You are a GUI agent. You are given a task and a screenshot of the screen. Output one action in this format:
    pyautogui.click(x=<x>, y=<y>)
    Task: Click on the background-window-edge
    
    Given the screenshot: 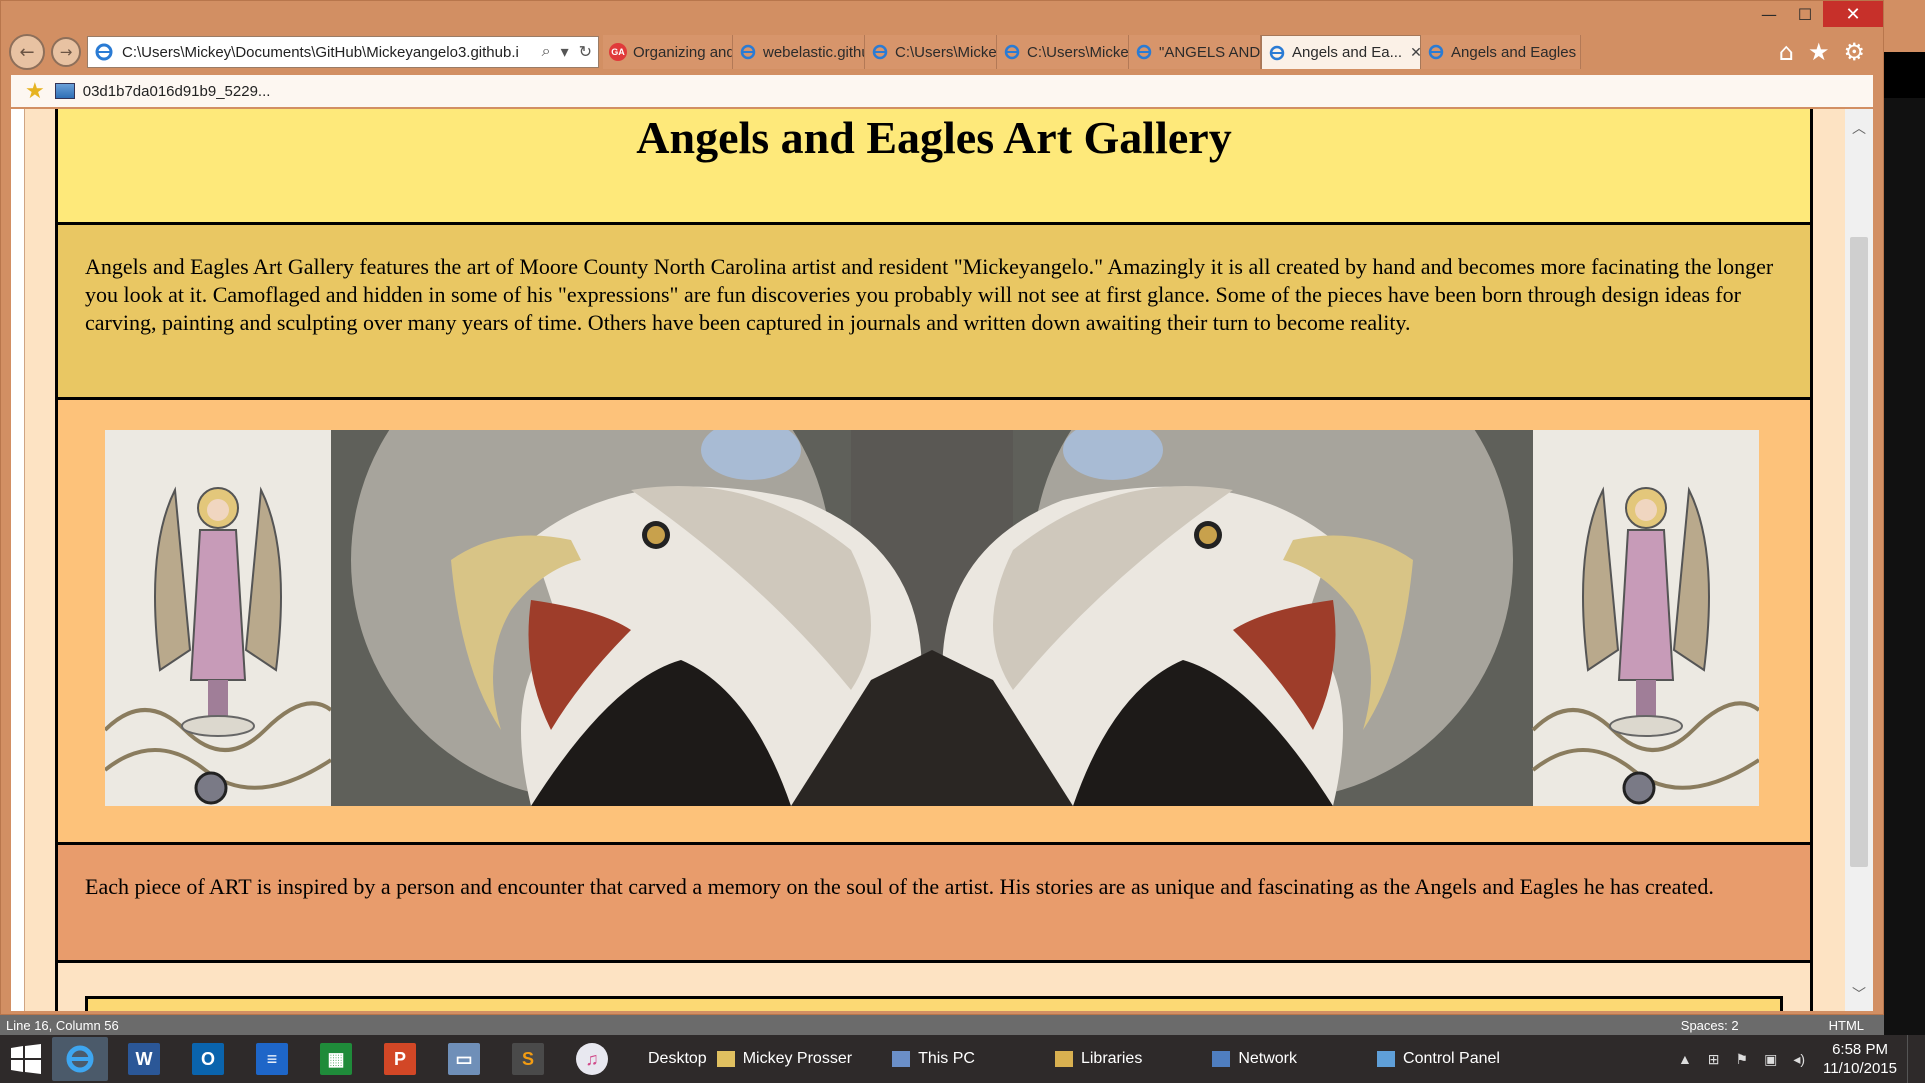 What is the action you would take?
    pyautogui.click(x=1904, y=517)
    